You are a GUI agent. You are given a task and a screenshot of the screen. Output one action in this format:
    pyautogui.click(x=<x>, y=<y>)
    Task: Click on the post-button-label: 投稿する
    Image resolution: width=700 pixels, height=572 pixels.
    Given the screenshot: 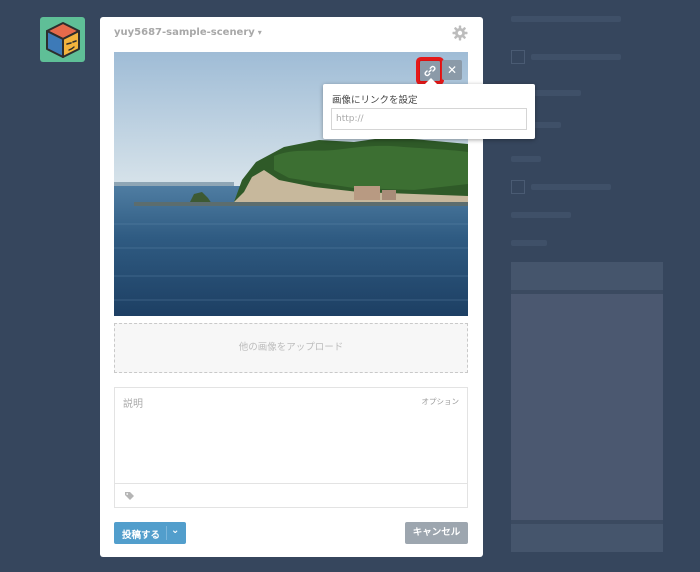 What is the action you would take?
    pyautogui.click(x=141, y=535)
    